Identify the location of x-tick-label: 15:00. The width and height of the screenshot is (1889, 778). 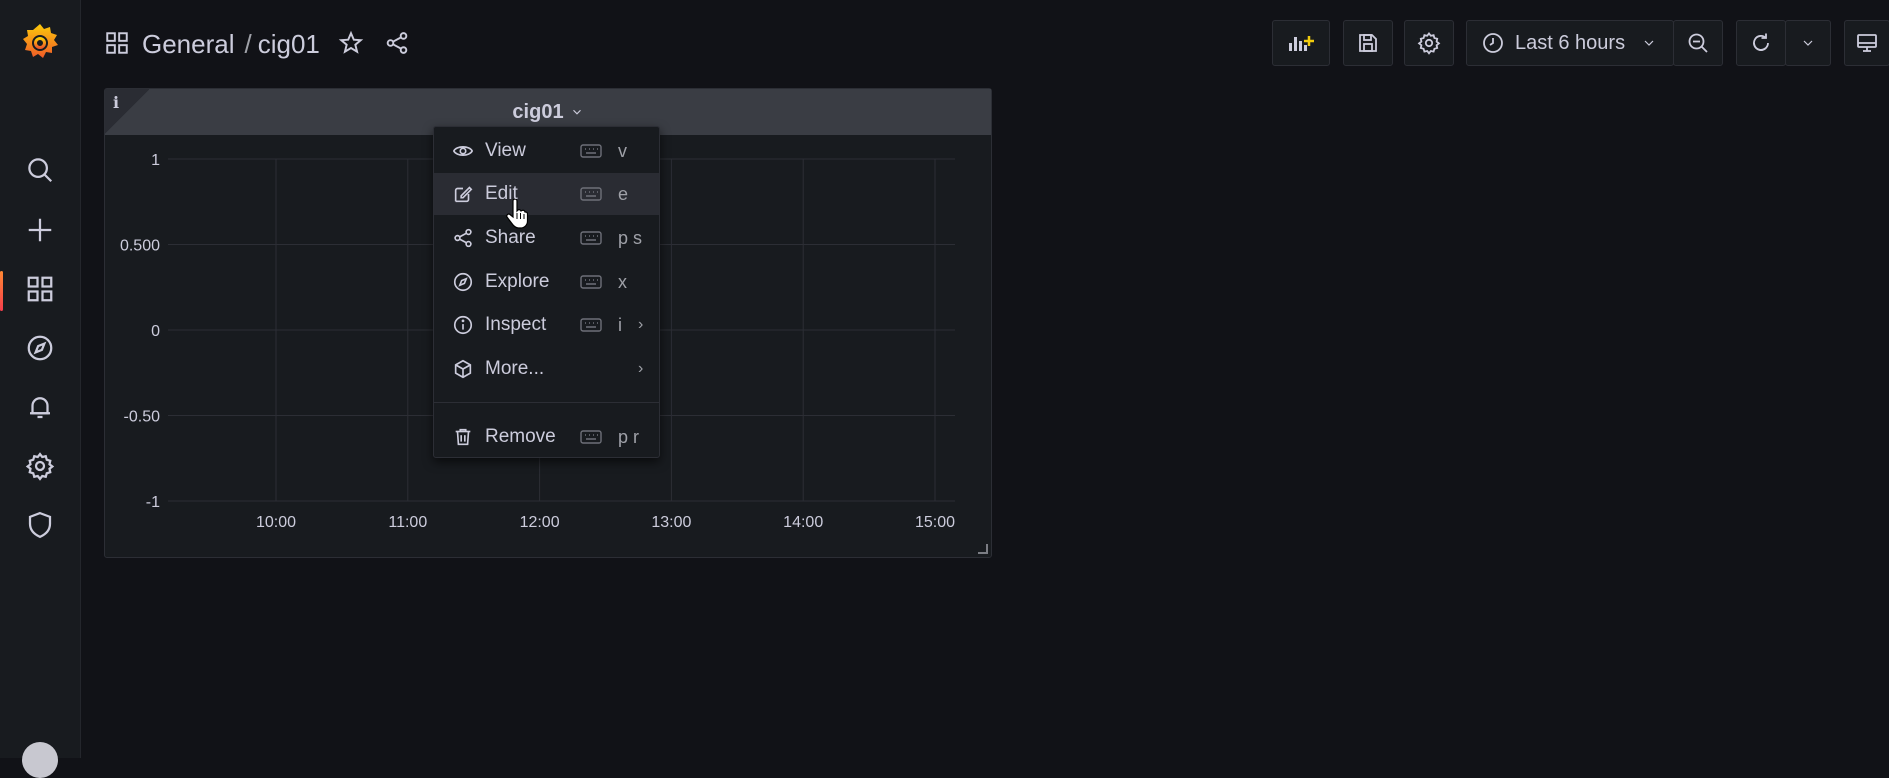
(935, 522).